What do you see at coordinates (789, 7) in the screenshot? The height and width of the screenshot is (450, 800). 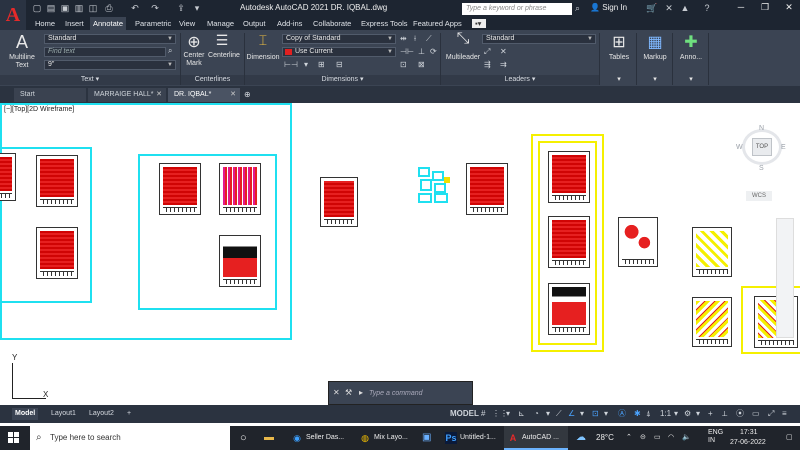 I see `close-button: ✕` at bounding box center [789, 7].